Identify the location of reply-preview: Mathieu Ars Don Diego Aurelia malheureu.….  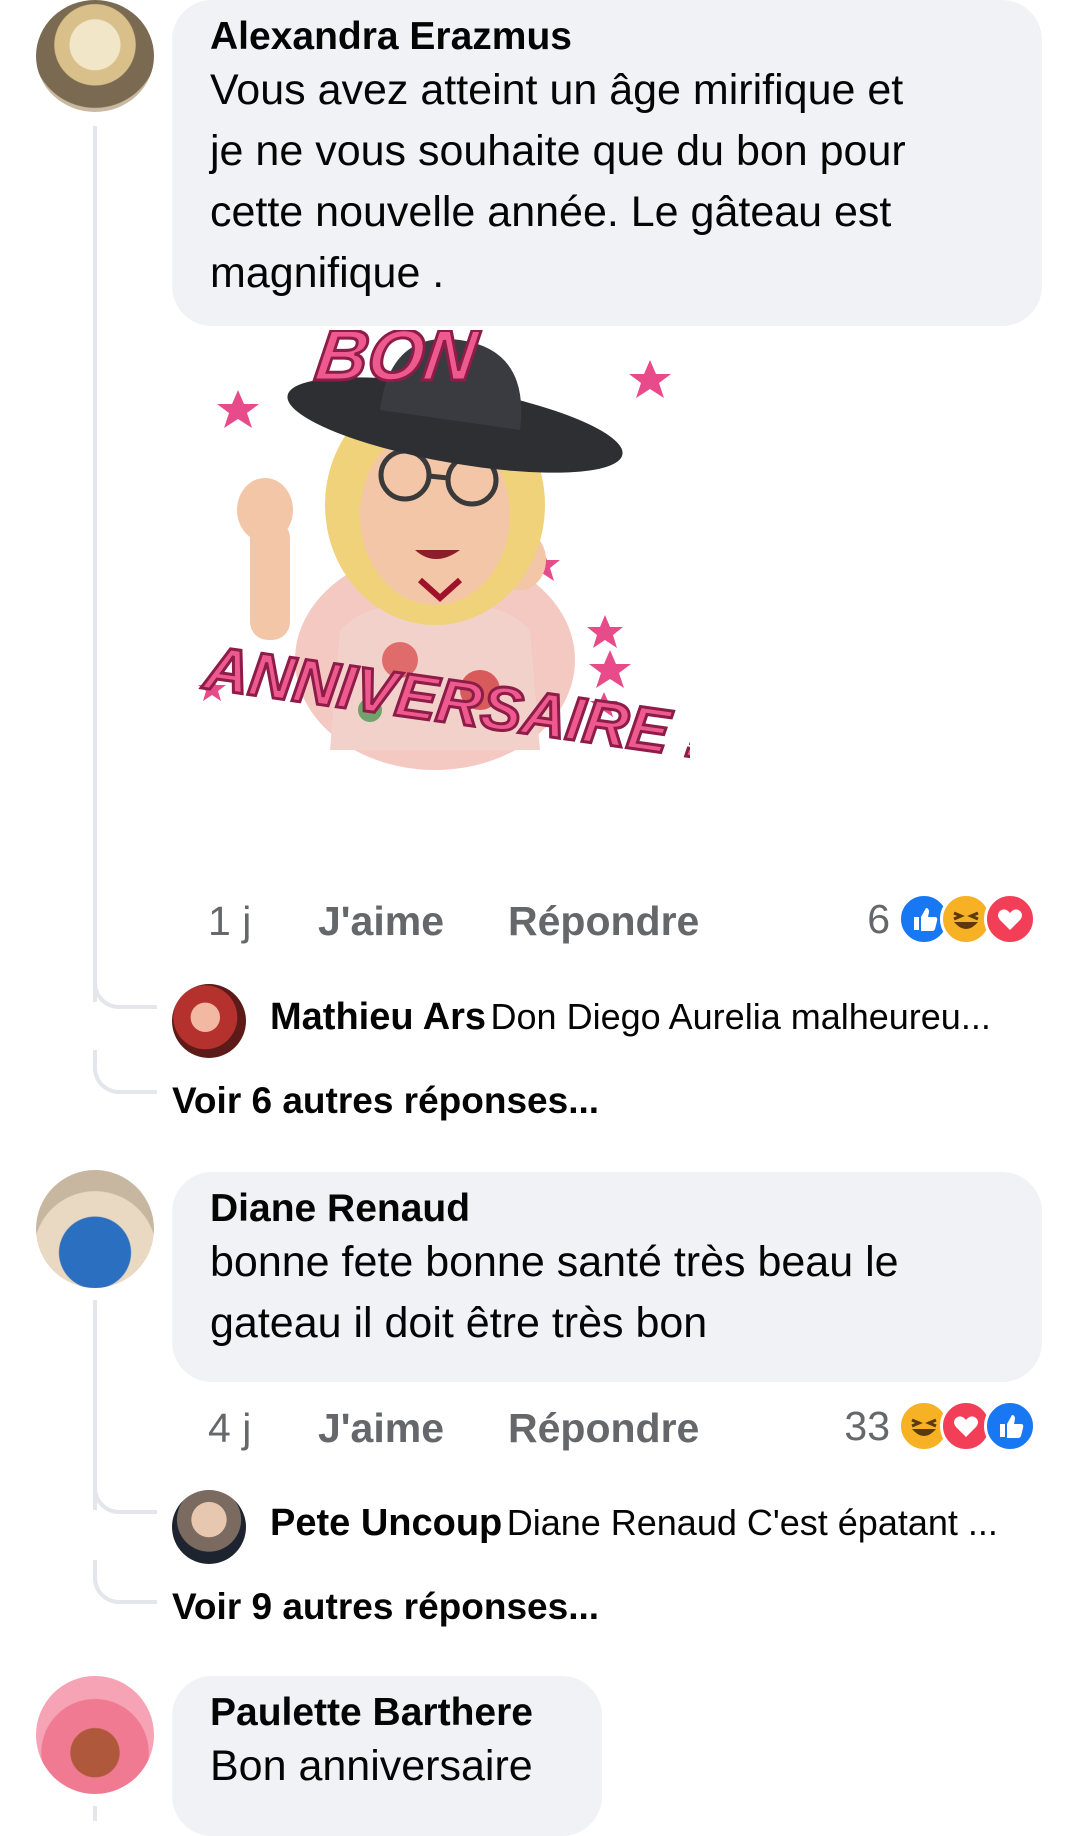
(660, 1017).